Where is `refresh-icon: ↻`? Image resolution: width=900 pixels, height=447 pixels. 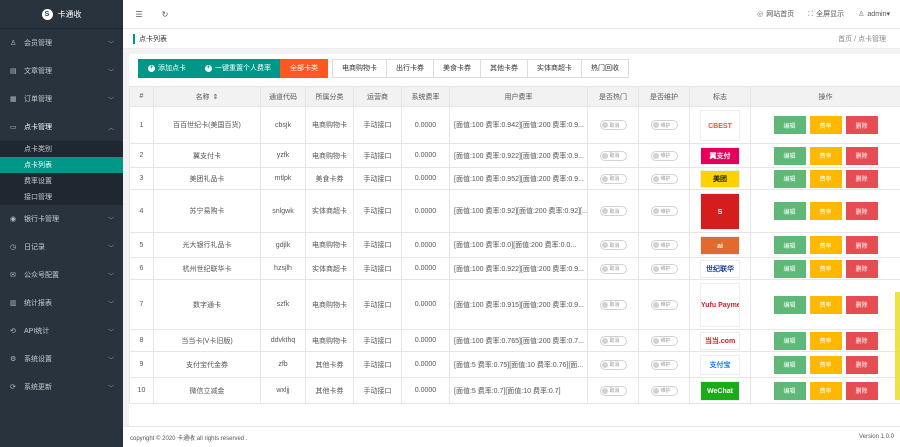 refresh-icon: ↻ is located at coordinates (165, 14).